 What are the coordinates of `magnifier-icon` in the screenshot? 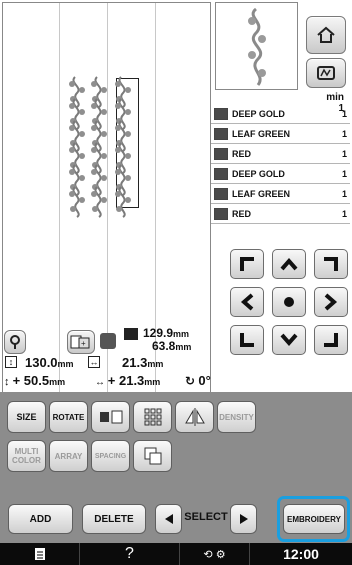 It's located at (15, 342).